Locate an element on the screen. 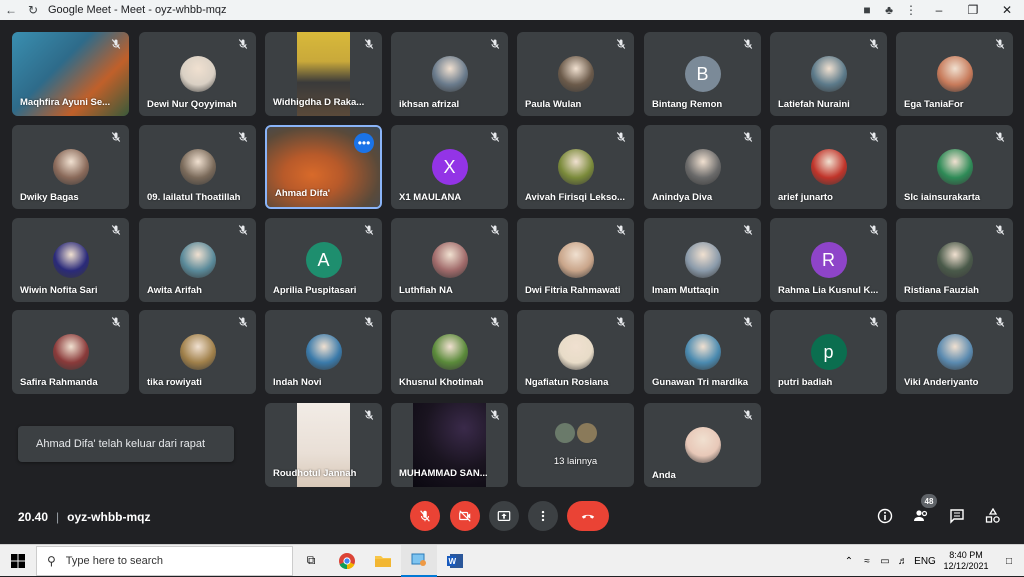 This screenshot has width=1024, height=577. participant-name: ikhsan afrizal is located at coordinates (429, 104).